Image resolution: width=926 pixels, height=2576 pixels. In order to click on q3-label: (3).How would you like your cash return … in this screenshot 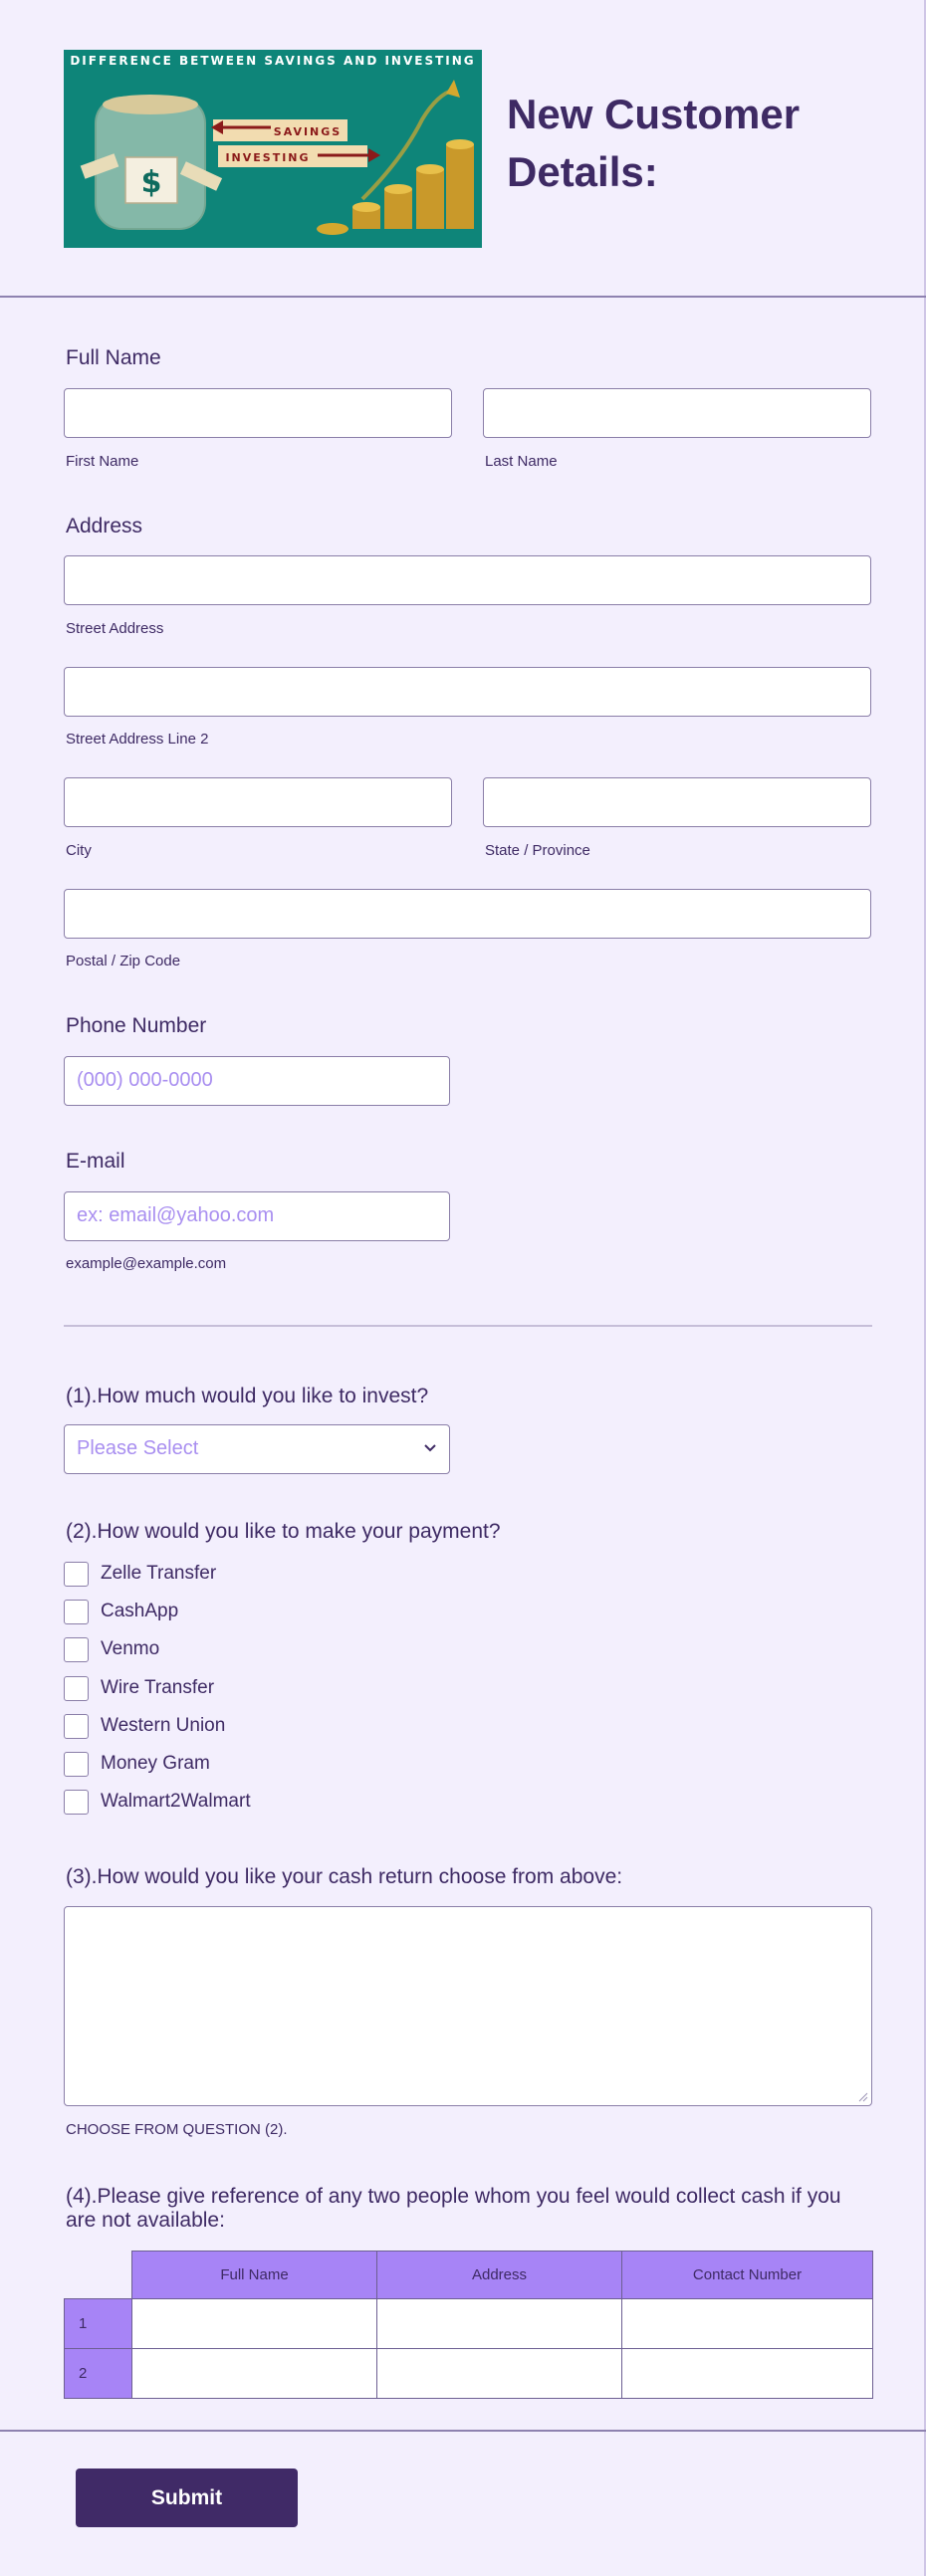, I will do `click(345, 1876)`.